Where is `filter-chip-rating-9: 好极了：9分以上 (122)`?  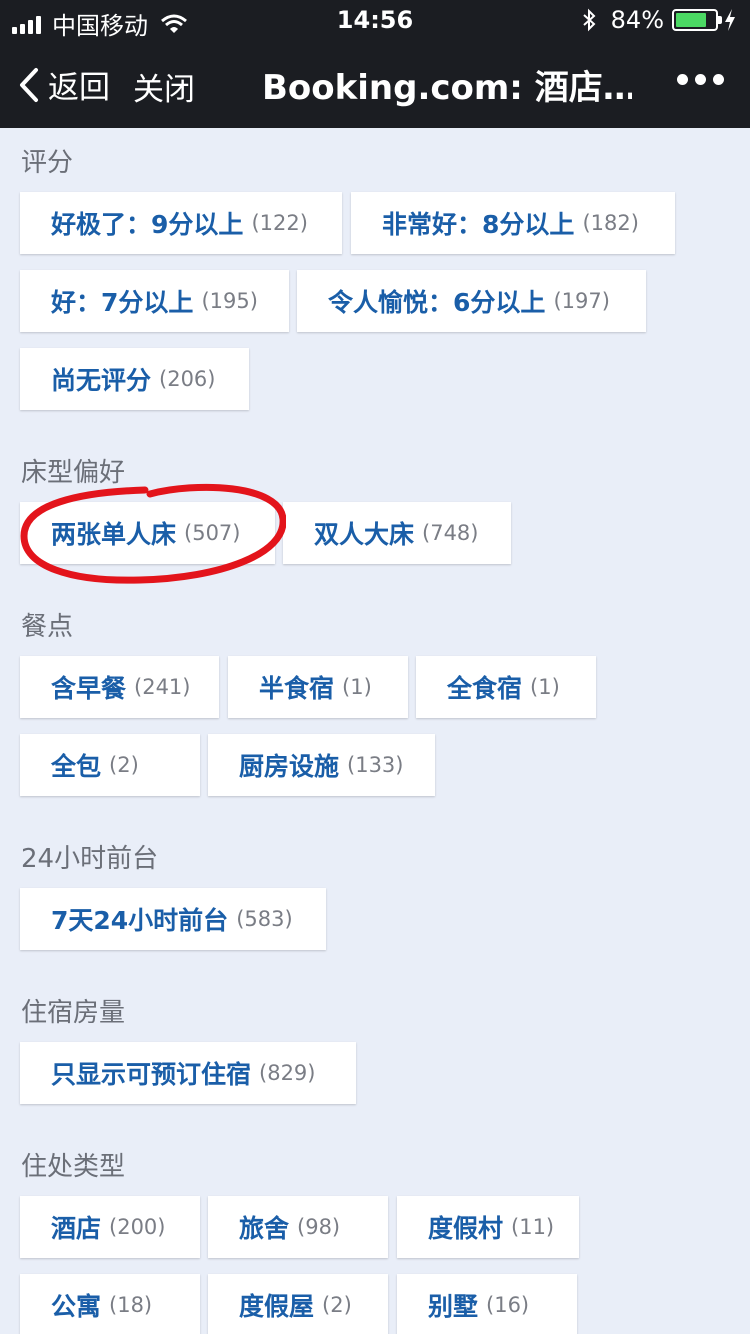
filter-chip-rating-9: 好极了：9分以上 (122) is located at coordinates (181, 223).